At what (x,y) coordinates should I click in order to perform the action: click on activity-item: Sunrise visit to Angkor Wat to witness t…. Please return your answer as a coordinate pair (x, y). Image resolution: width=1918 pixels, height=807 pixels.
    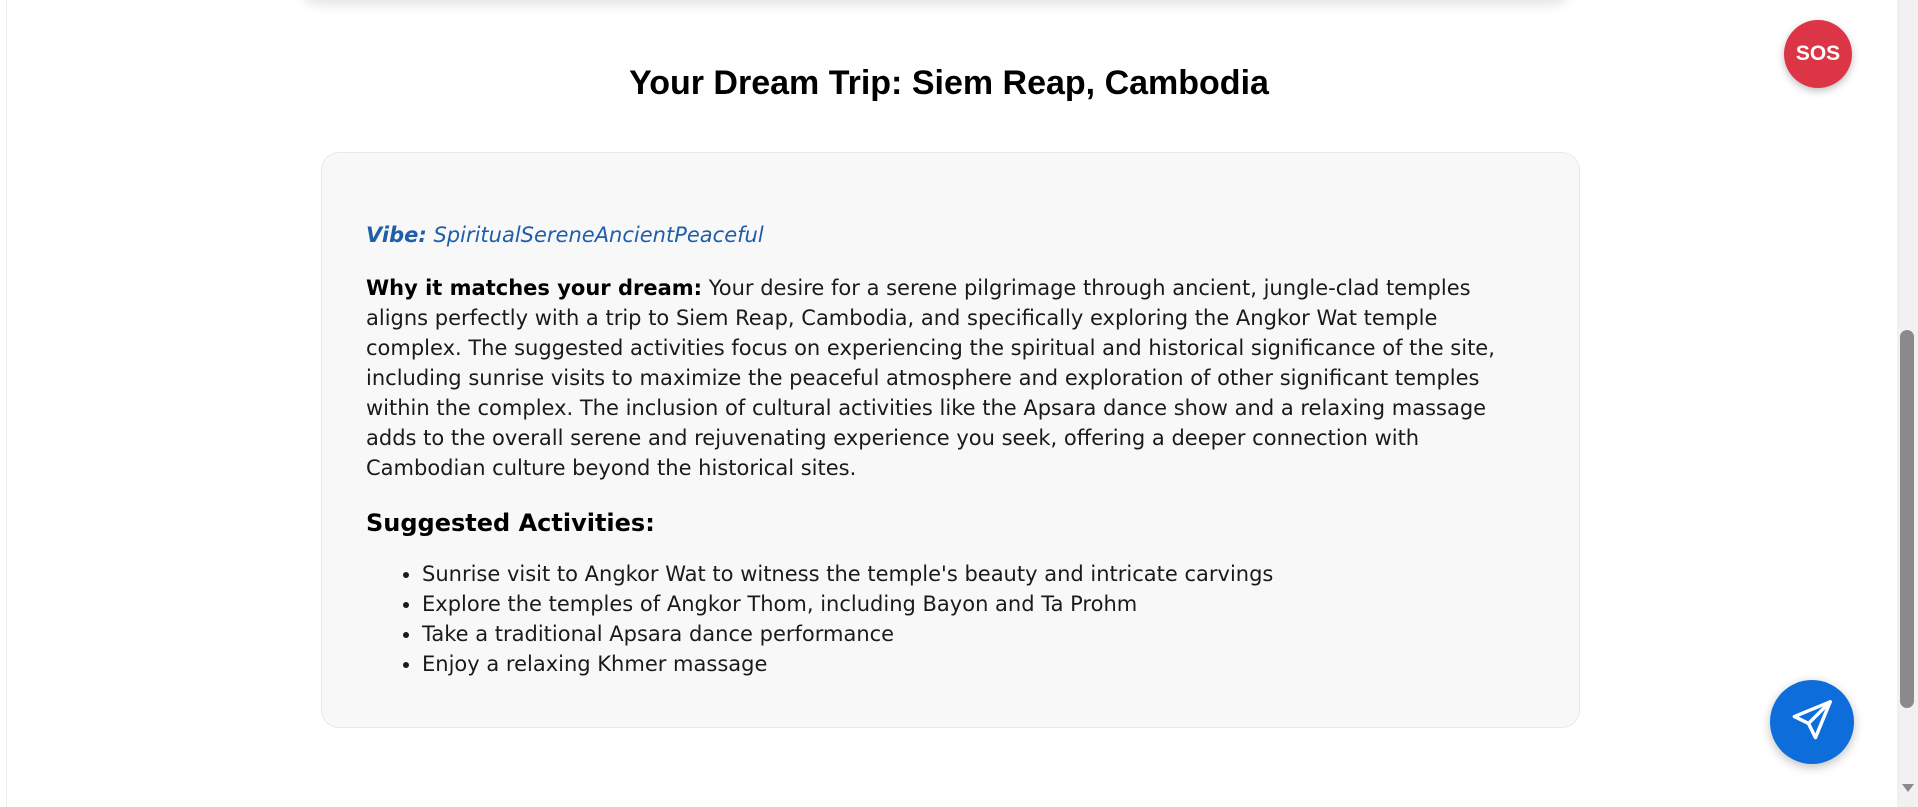
    Looking at the image, I should click on (978, 574).